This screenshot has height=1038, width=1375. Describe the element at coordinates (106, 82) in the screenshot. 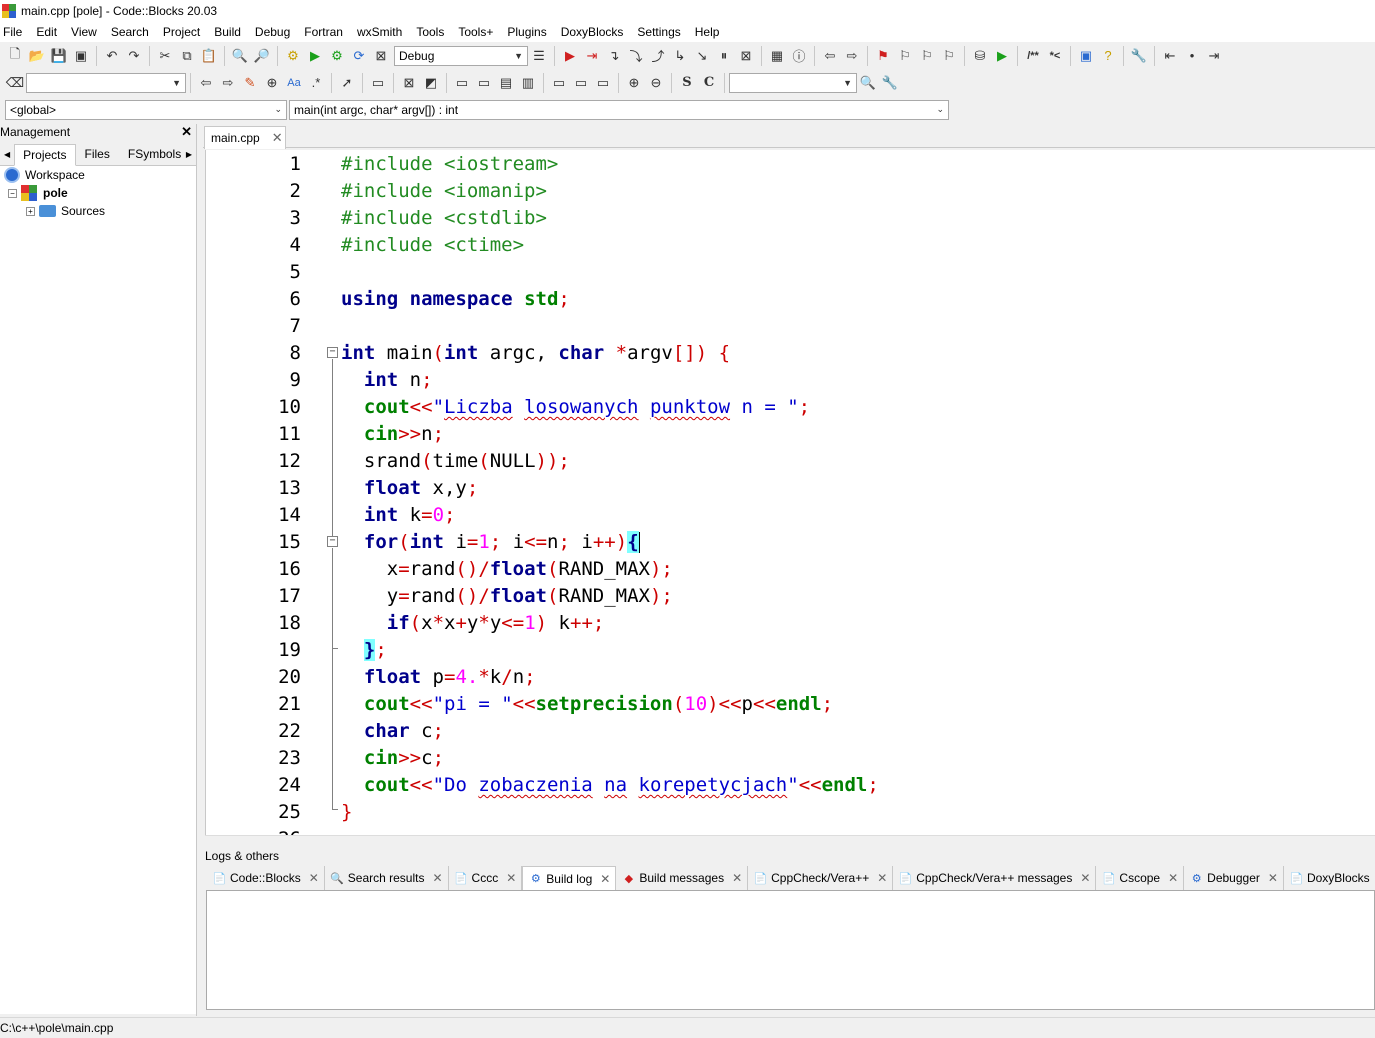

I see `code-search-combo: ▼` at that location.